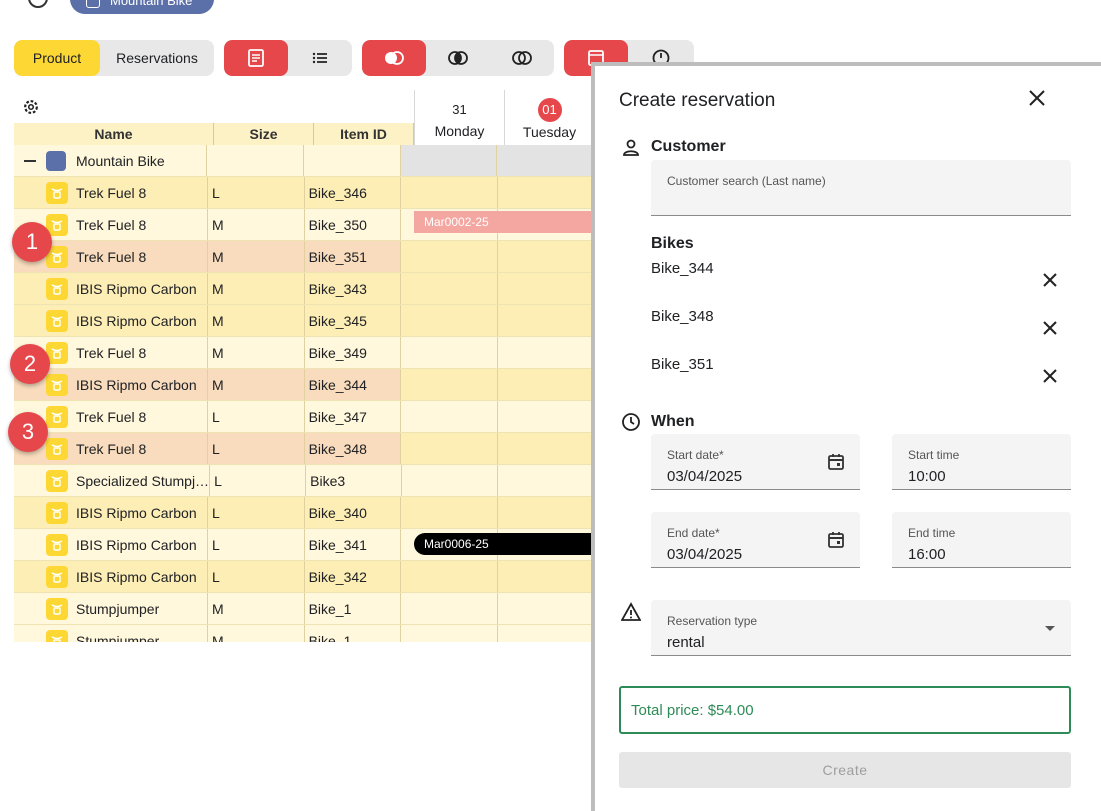 This screenshot has height=811, width=1101. I want to click on customer-search-input, so click(857, 202).